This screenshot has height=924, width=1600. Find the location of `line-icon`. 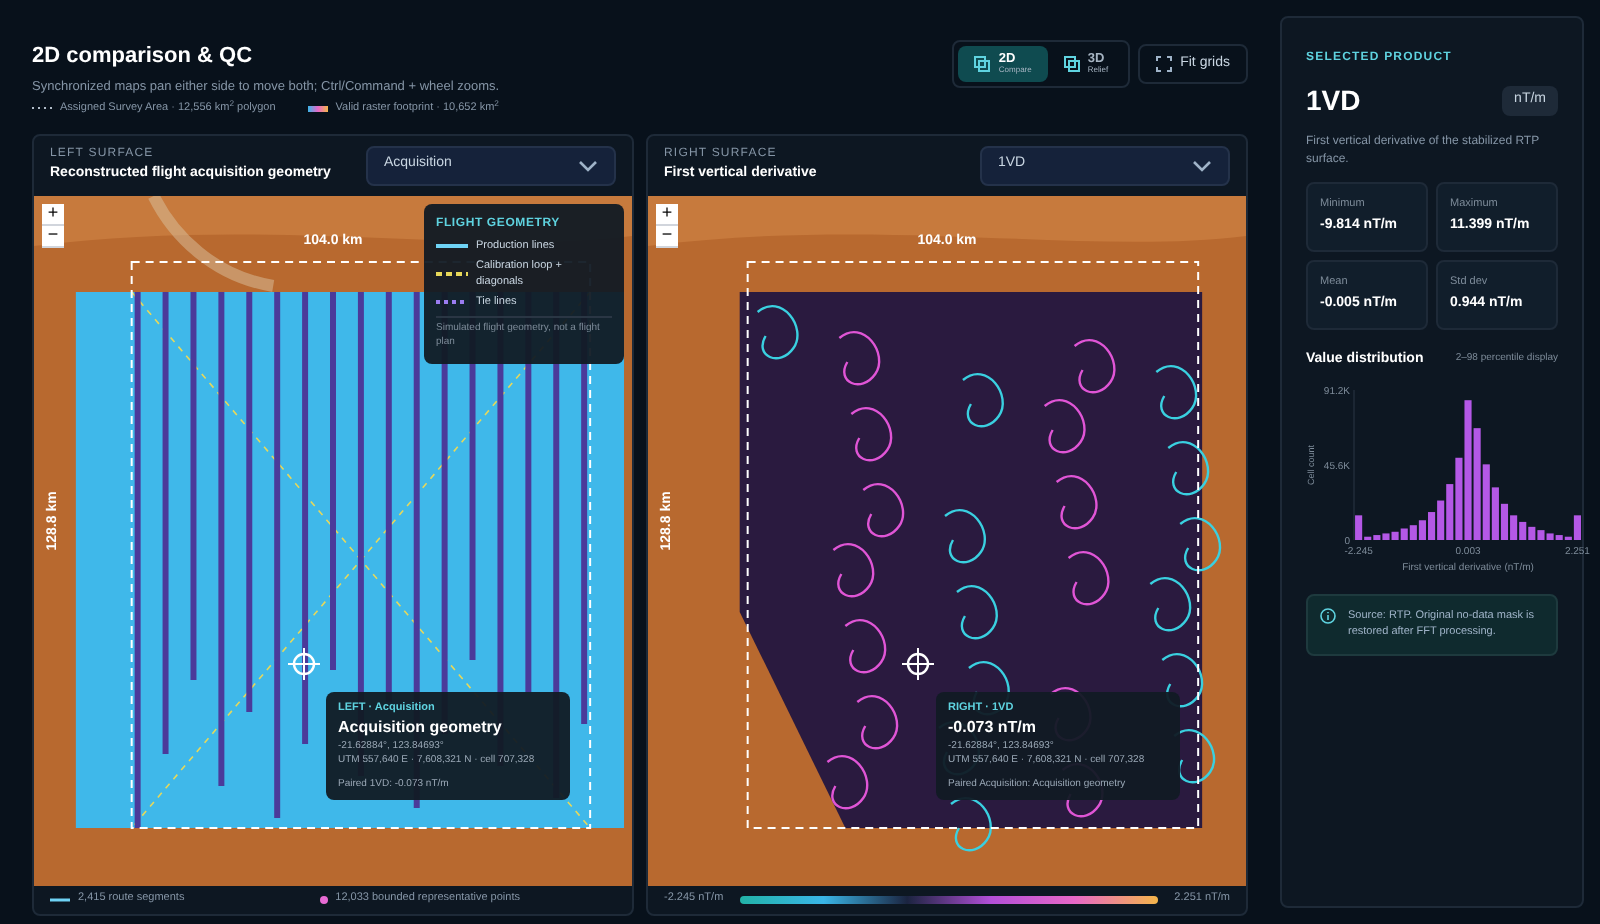

line-icon is located at coordinates (60, 899).